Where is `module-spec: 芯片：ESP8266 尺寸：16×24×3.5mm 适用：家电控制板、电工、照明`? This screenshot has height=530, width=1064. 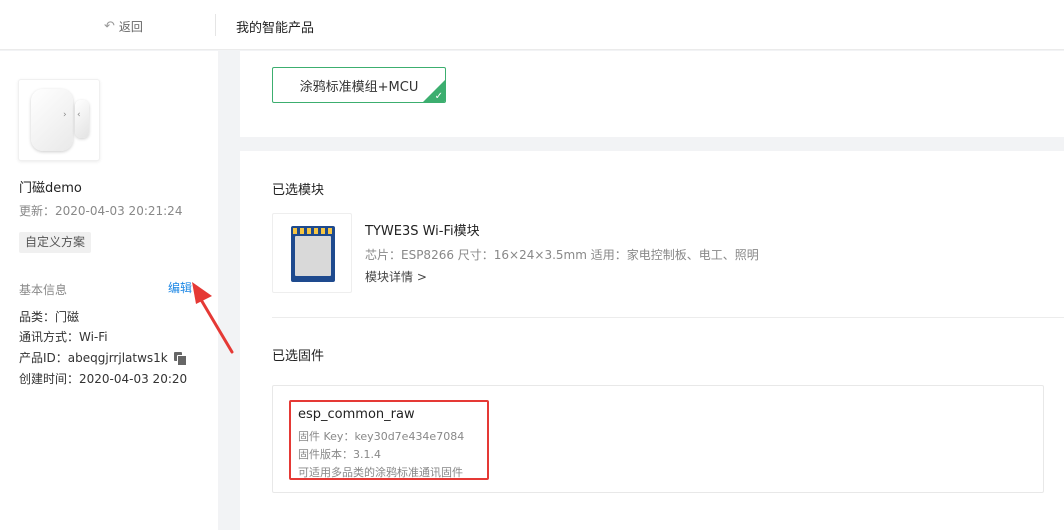 module-spec: 芯片：ESP8266 尺寸：16×24×3.5mm 适用：家电控制板、电工、照明 is located at coordinates (562, 255).